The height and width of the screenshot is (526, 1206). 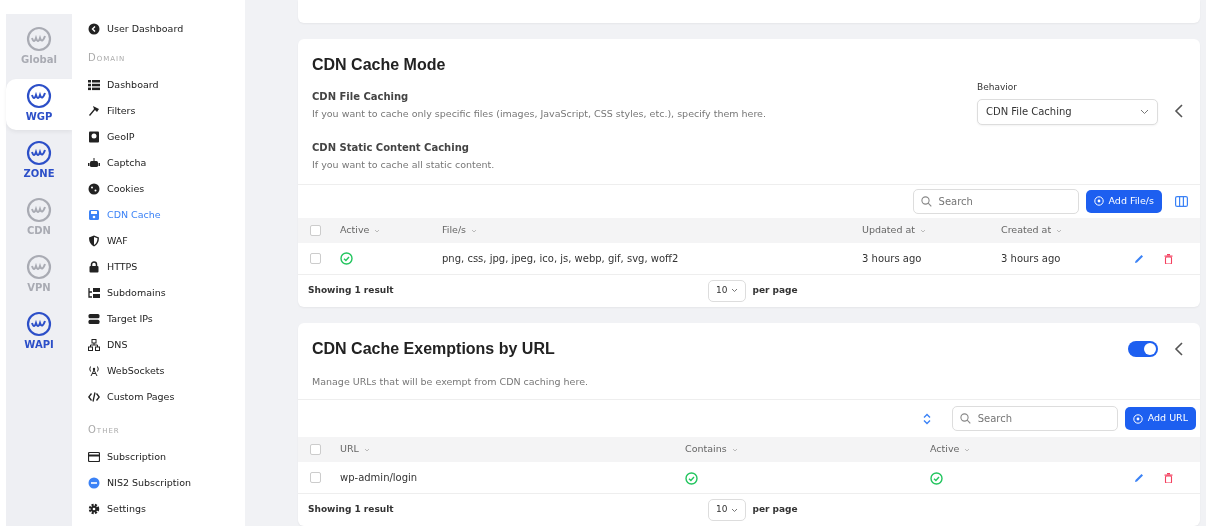 What do you see at coordinates (94, 29) in the screenshot?
I see `back-icon` at bounding box center [94, 29].